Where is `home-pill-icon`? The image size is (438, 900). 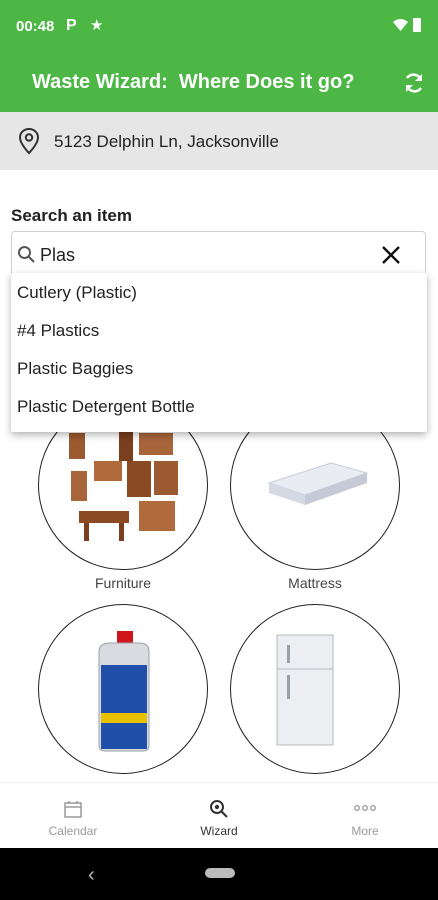 home-pill-icon is located at coordinates (220, 873).